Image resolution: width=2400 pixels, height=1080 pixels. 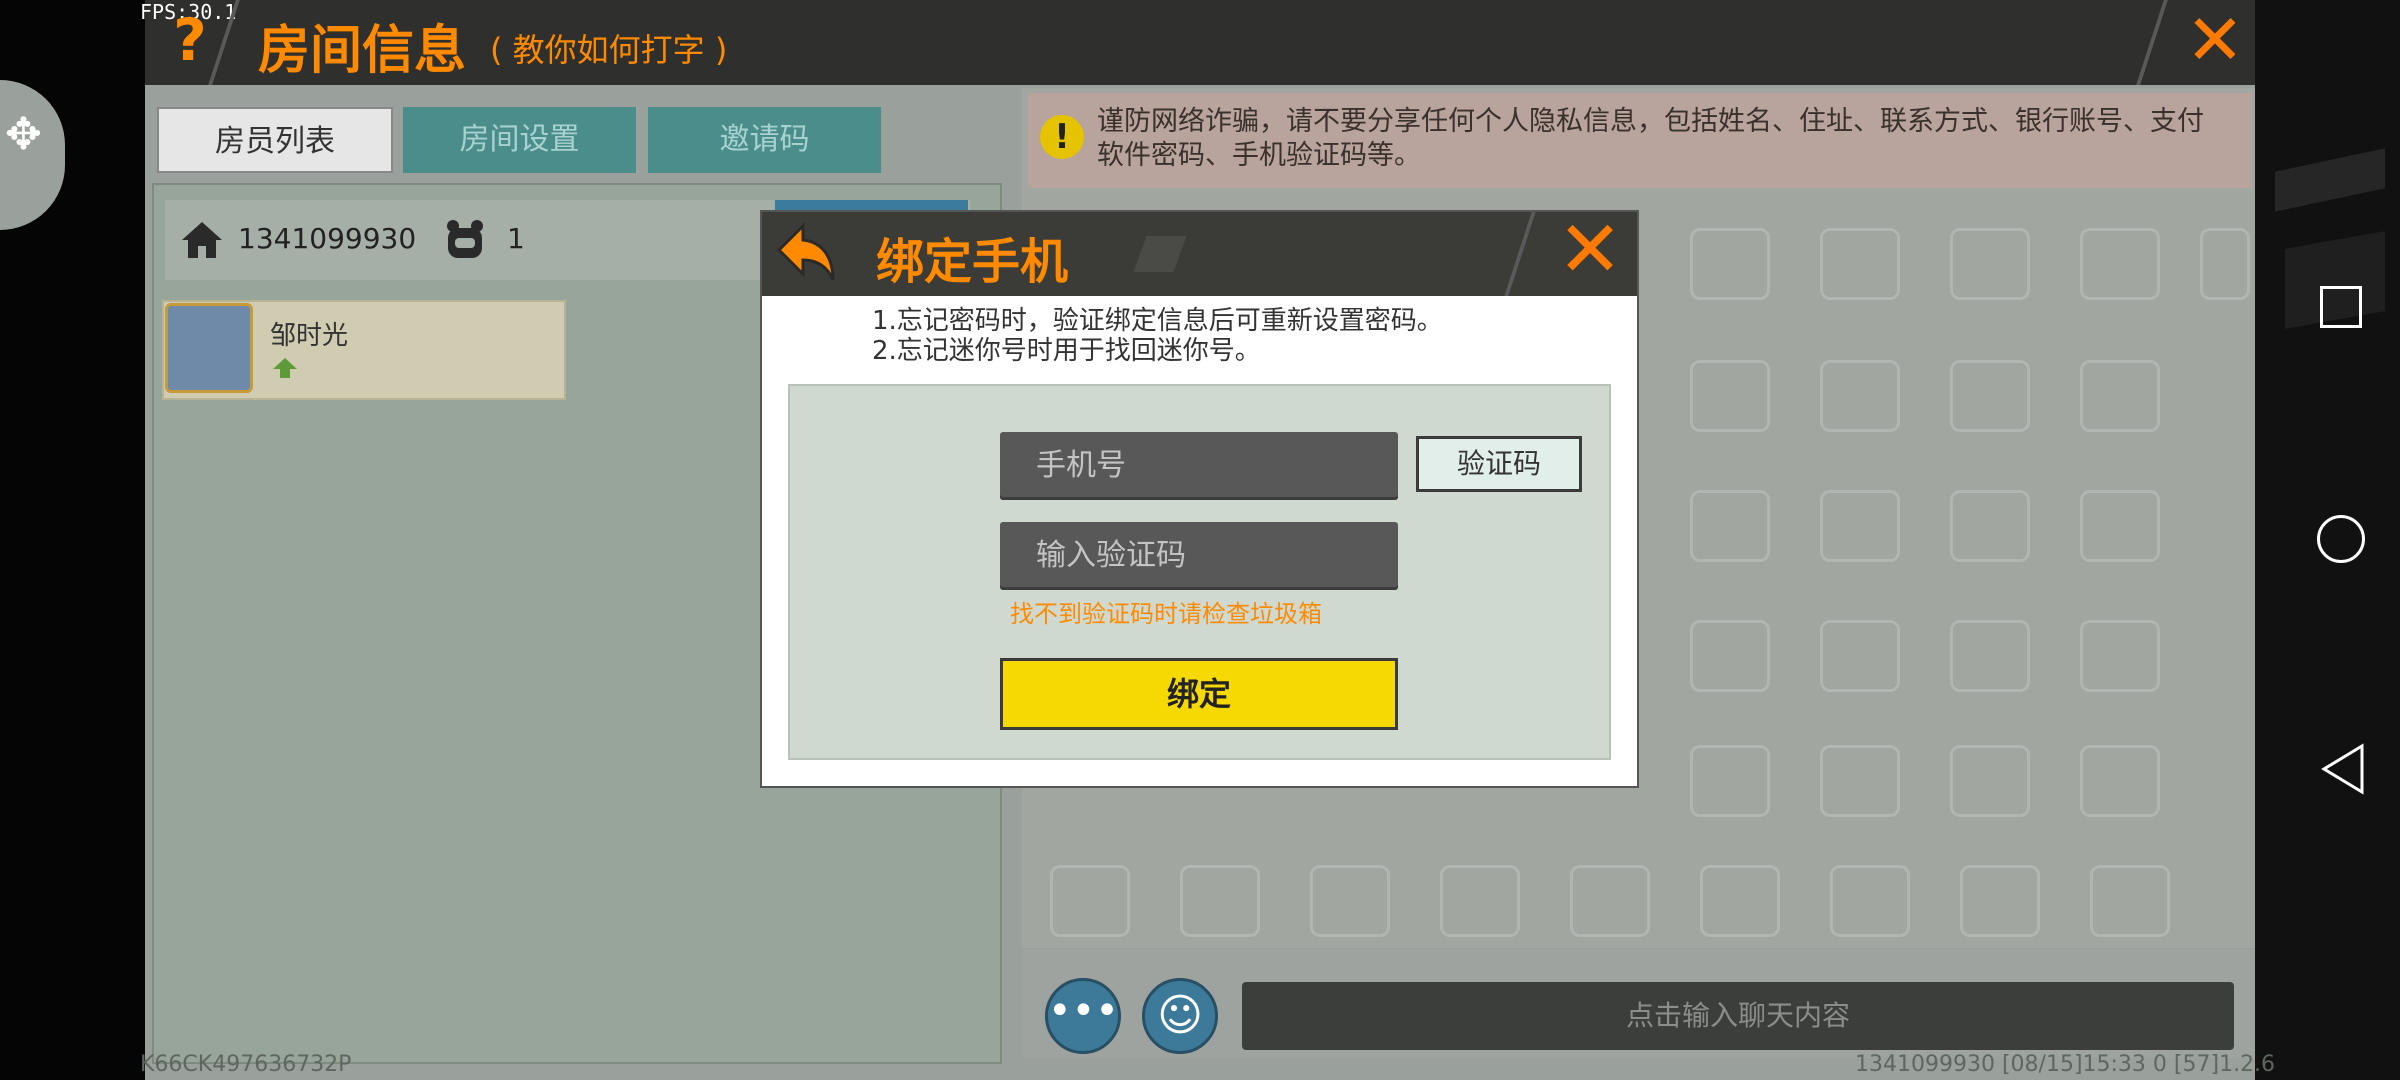 What do you see at coordinates (1066, 351) in the screenshot?
I see `instruction-line: 2.忘记迷你号时用于找回迷你号。` at bounding box center [1066, 351].